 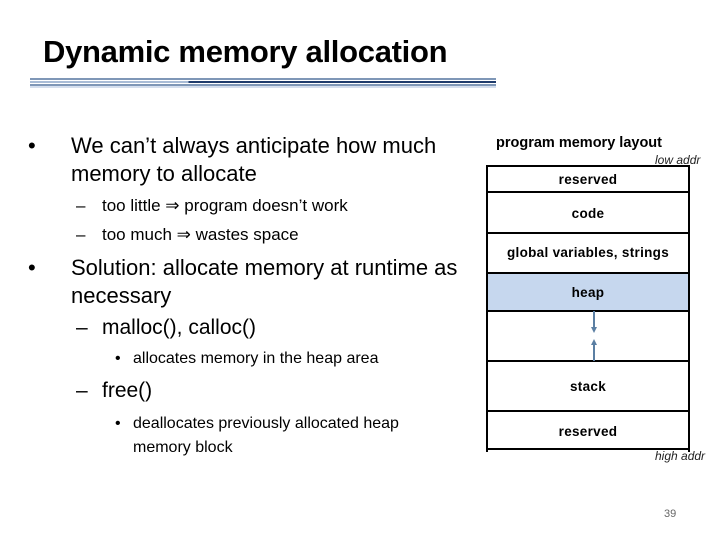 I want to click on segment-label: stack, so click(x=588, y=386).